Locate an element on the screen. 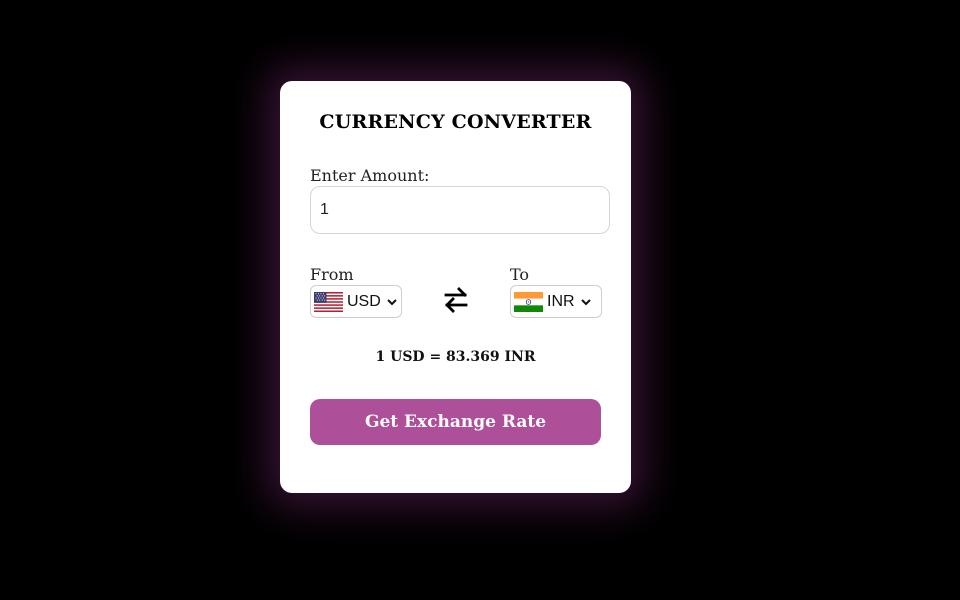 Image resolution: width=960 pixels, height=600 pixels. india-flag-icon is located at coordinates (528, 301).